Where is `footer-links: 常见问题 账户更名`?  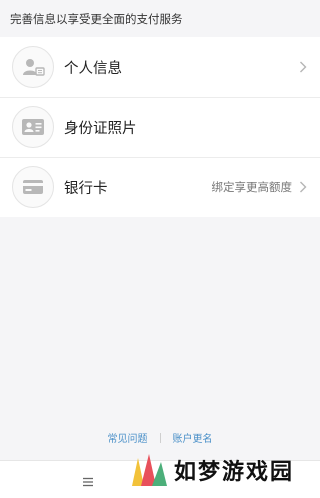
footer-links: 常见问题 账户更名 is located at coordinates (160, 437).